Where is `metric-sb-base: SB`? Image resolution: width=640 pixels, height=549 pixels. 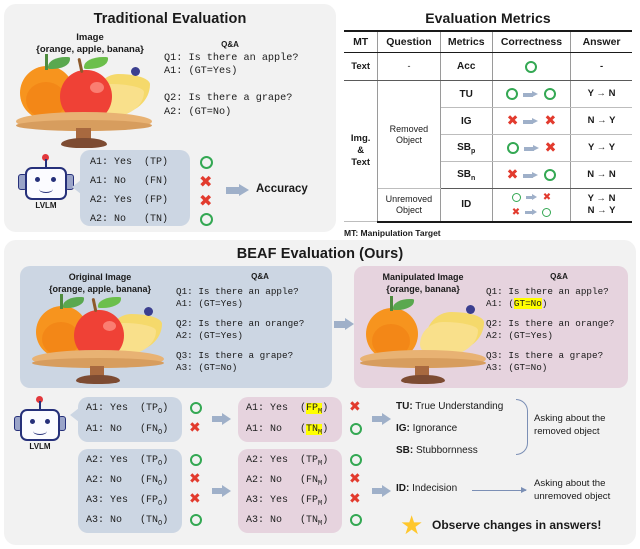 metric-sb-base: SB is located at coordinates (464, 174).